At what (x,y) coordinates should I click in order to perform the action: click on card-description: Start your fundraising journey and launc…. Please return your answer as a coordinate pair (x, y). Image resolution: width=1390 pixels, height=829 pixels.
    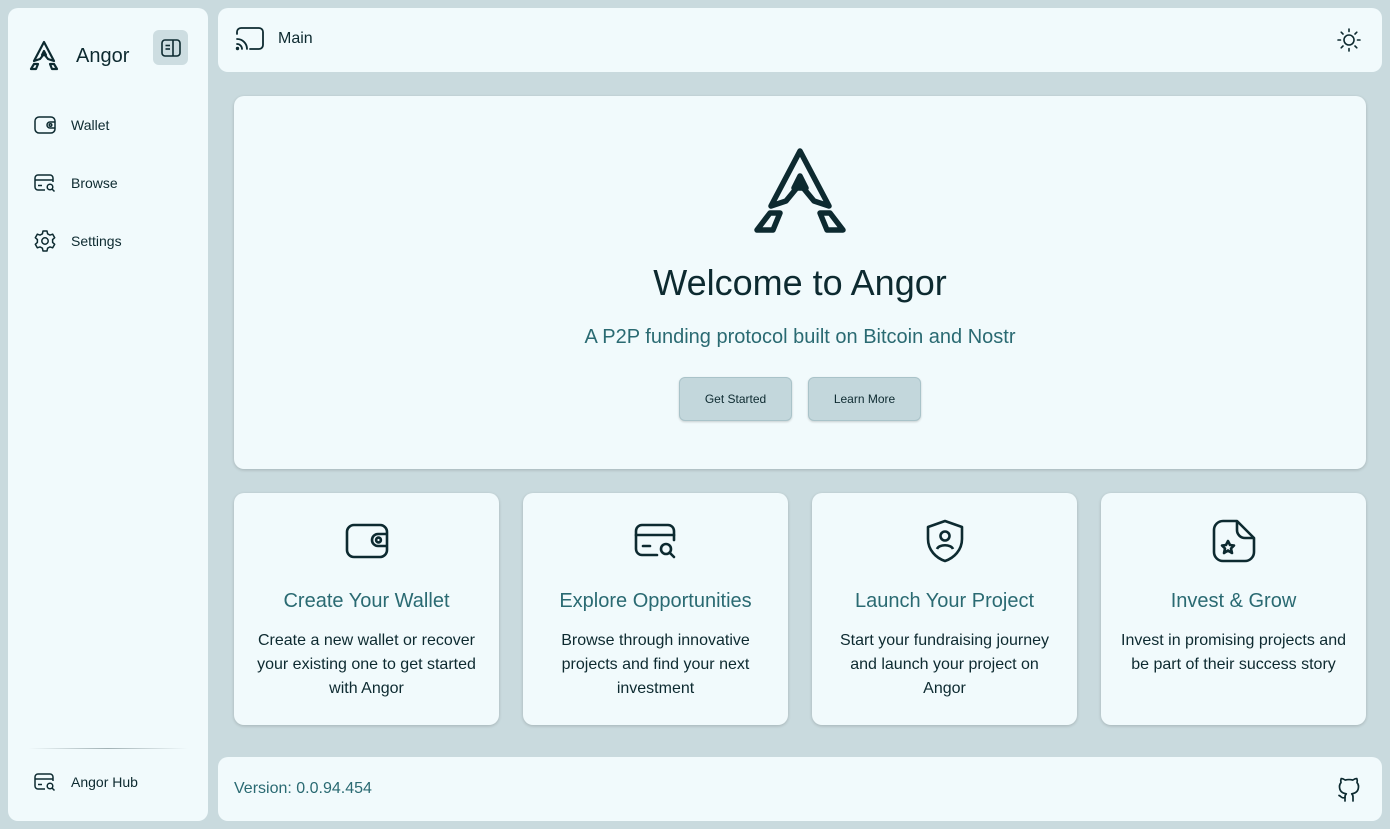
    Looking at the image, I should click on (944, 664).